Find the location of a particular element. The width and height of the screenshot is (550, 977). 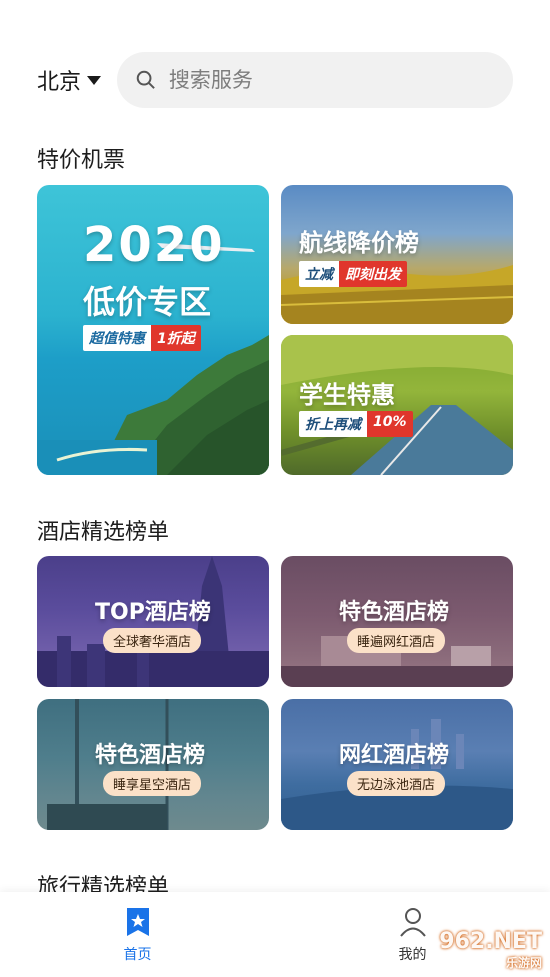

section-title-hotels: 酒店精选榜单 is located at coordinates (103, 532).